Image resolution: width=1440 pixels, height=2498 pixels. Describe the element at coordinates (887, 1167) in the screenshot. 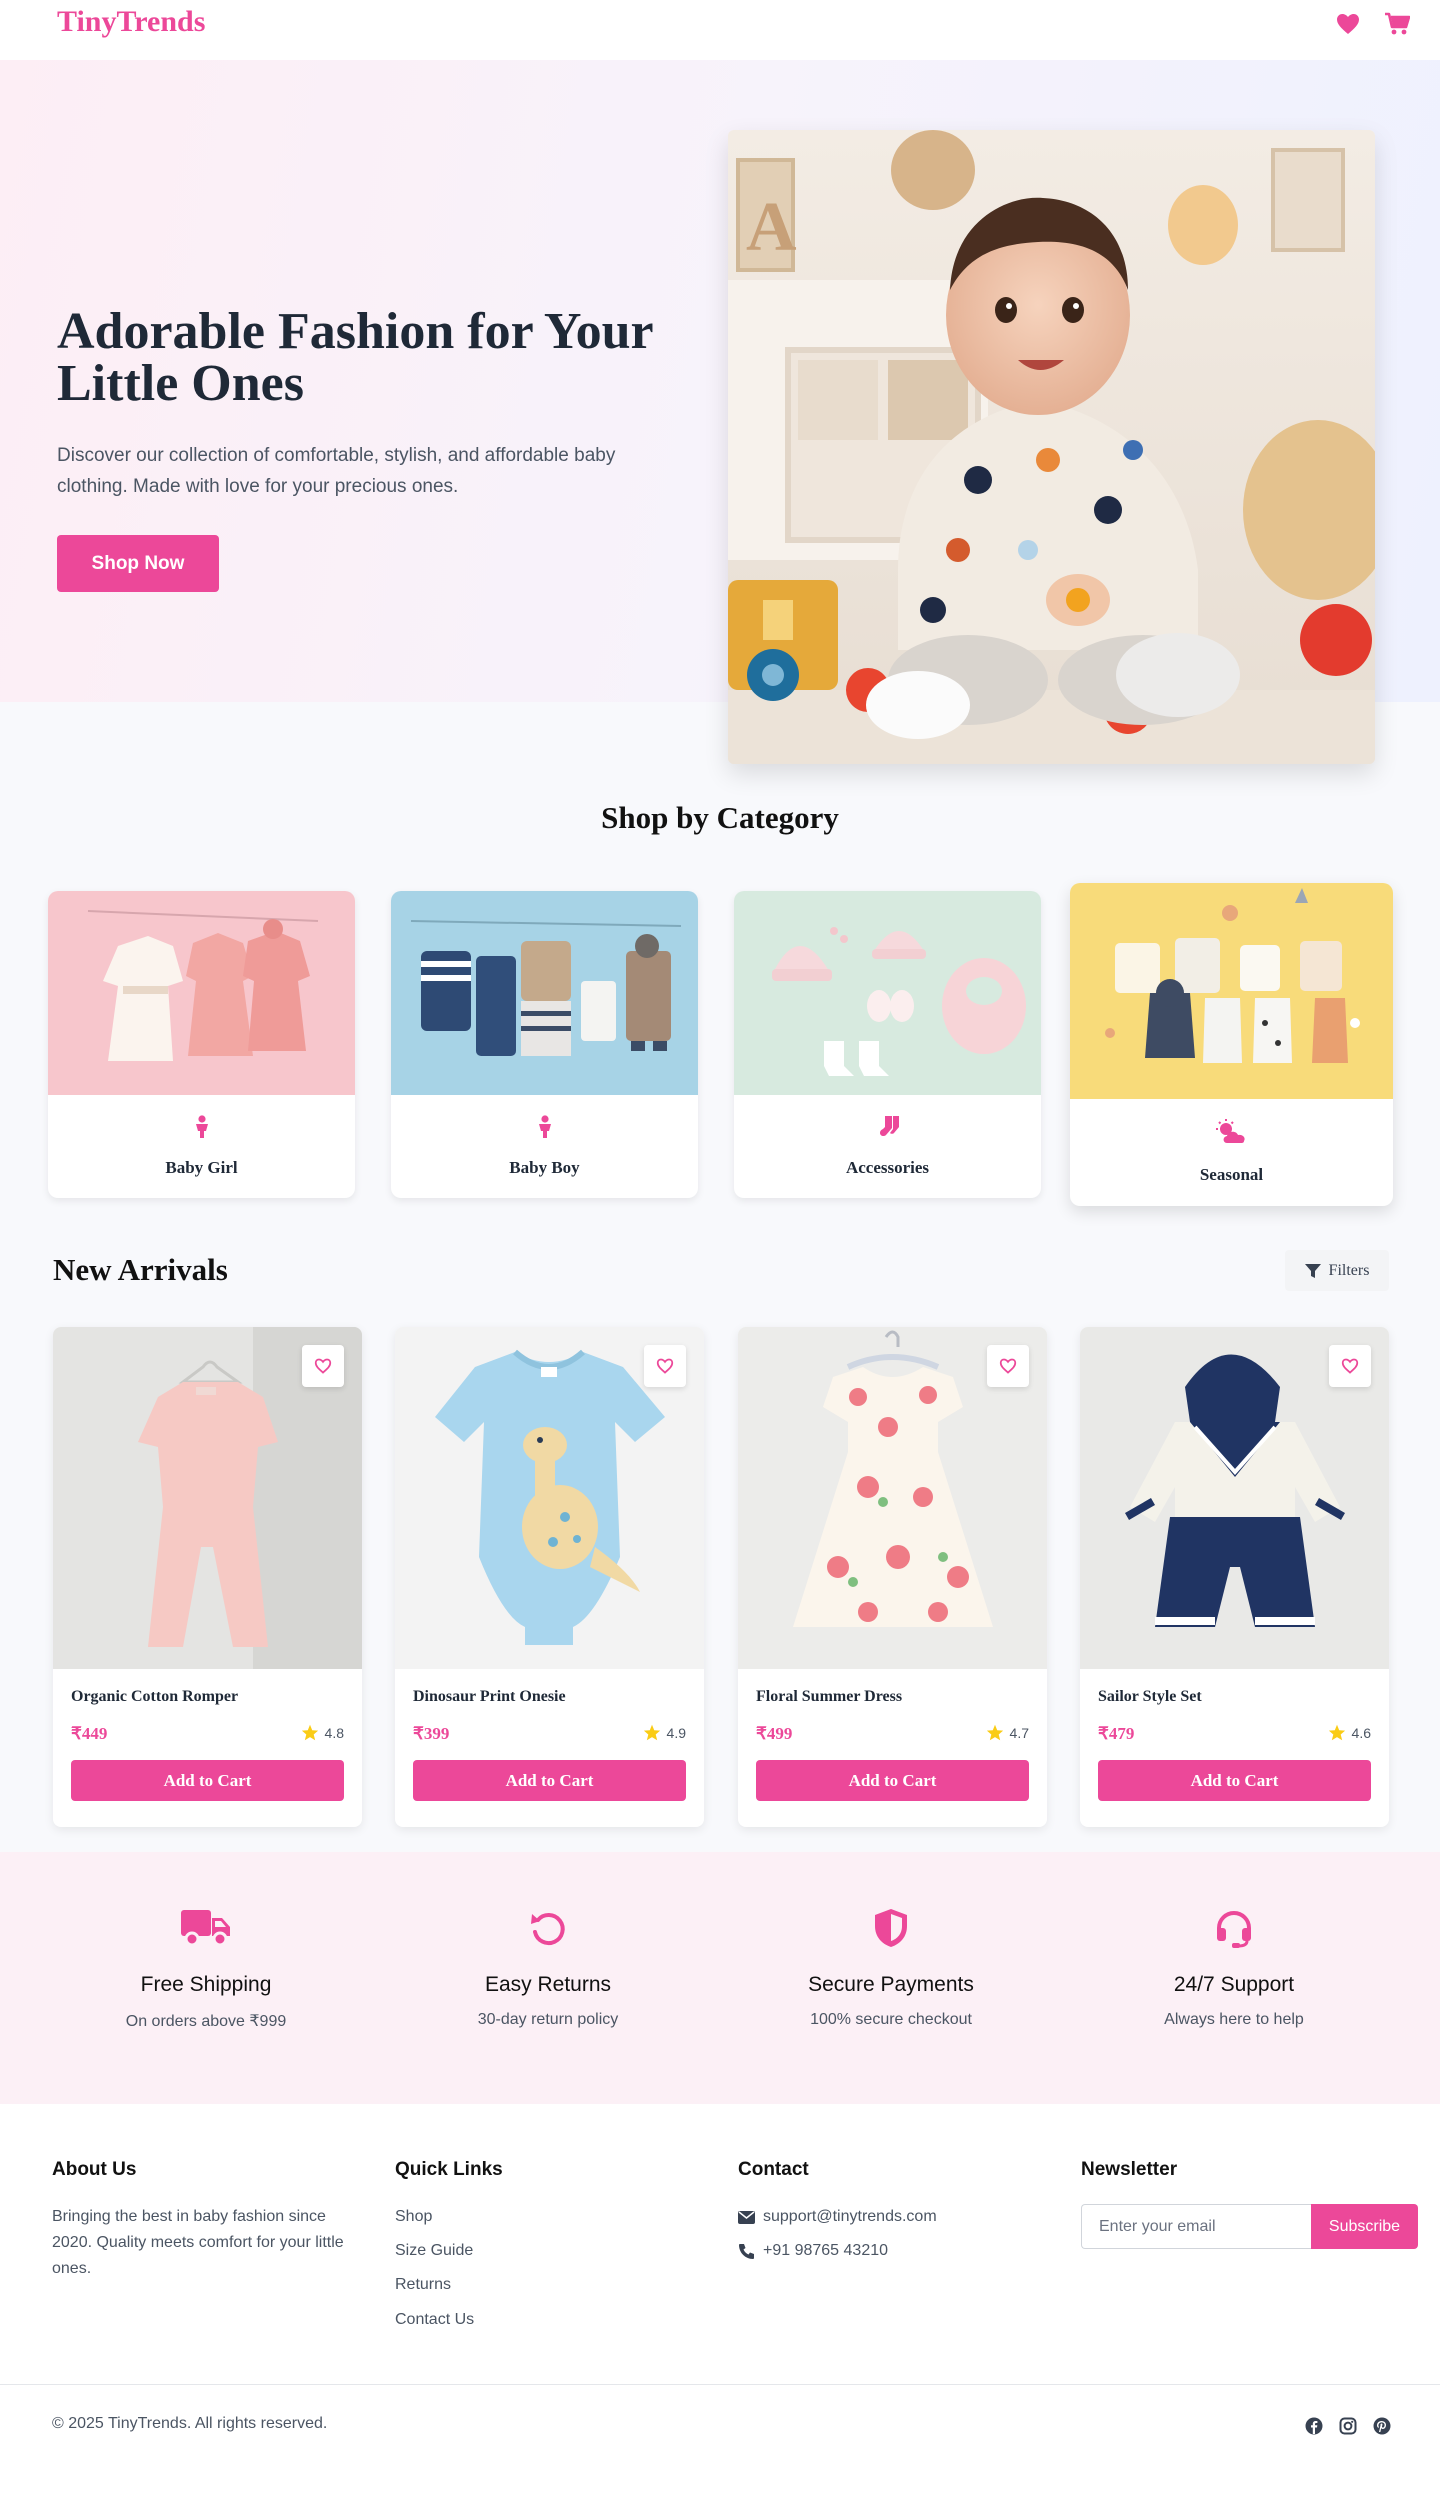

I see `category-label-accessories: Accessories` at that location.